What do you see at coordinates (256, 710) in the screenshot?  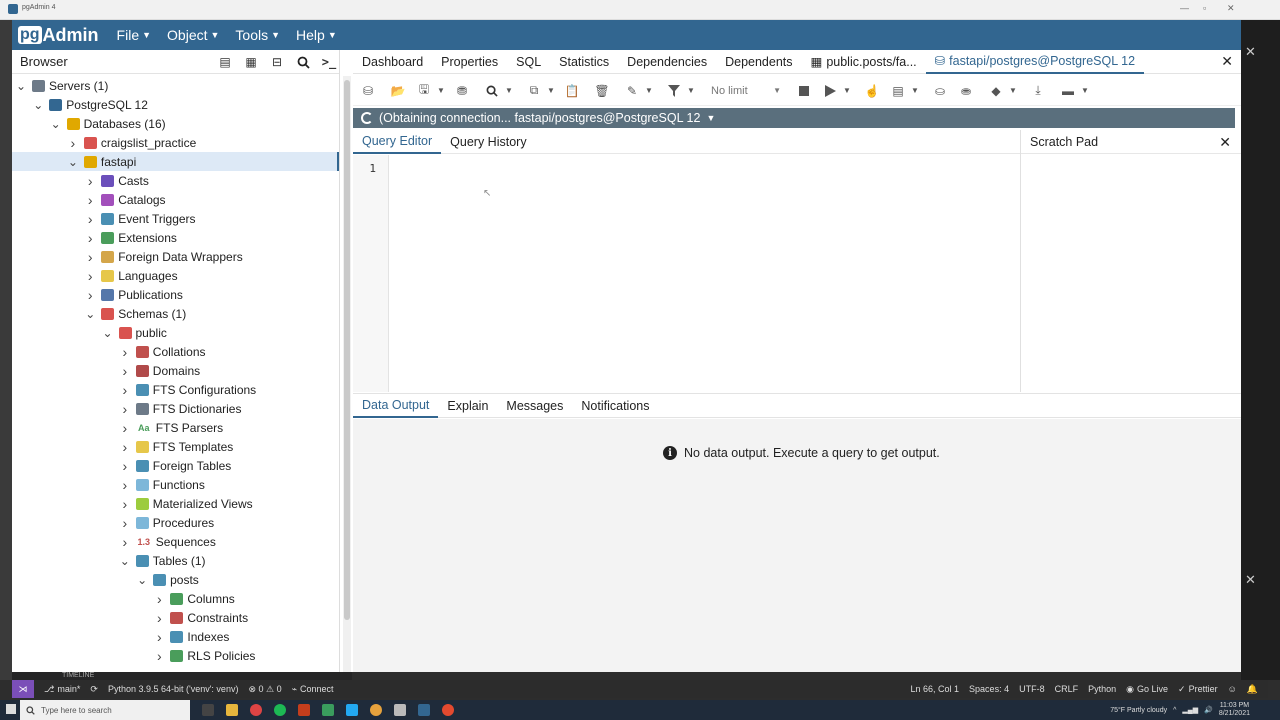 I see `chrome-icon` at bounding box center [256, 710].